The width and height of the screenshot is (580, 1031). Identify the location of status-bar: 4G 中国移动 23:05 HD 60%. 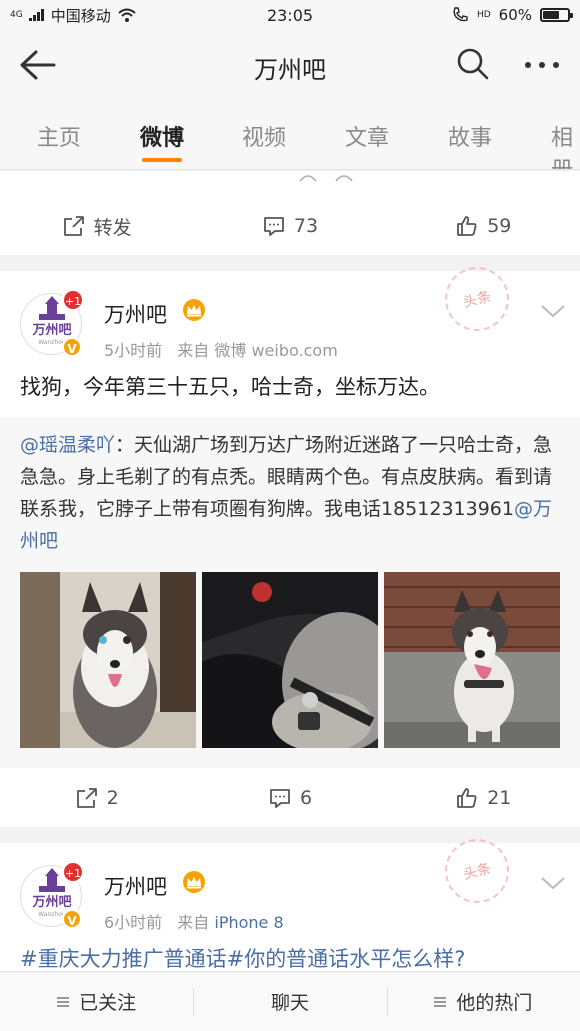
(290, 15).